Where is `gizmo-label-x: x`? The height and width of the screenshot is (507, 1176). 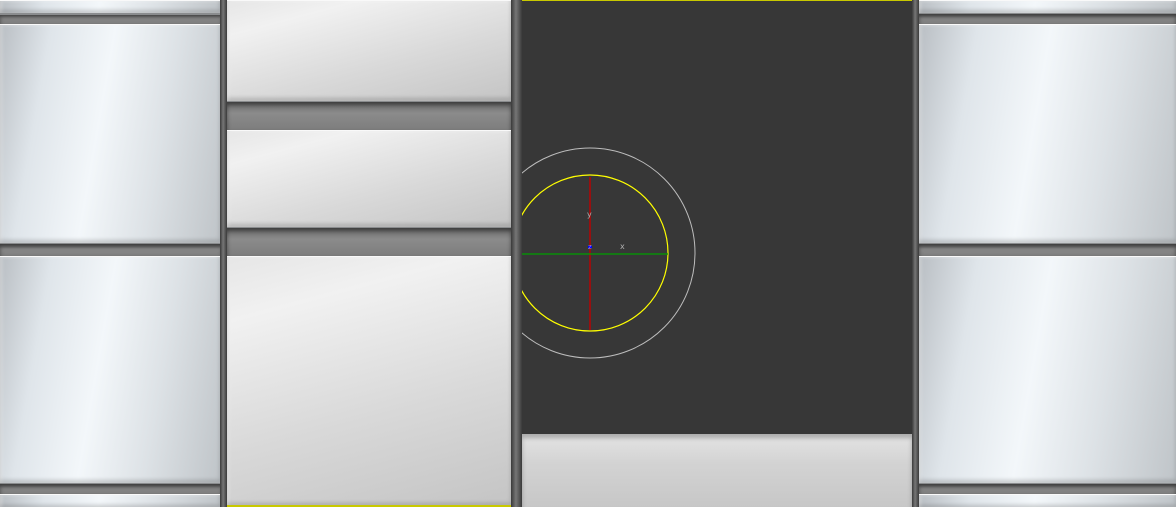
gizmo-label-x: x is located at coordinates (622, 246).